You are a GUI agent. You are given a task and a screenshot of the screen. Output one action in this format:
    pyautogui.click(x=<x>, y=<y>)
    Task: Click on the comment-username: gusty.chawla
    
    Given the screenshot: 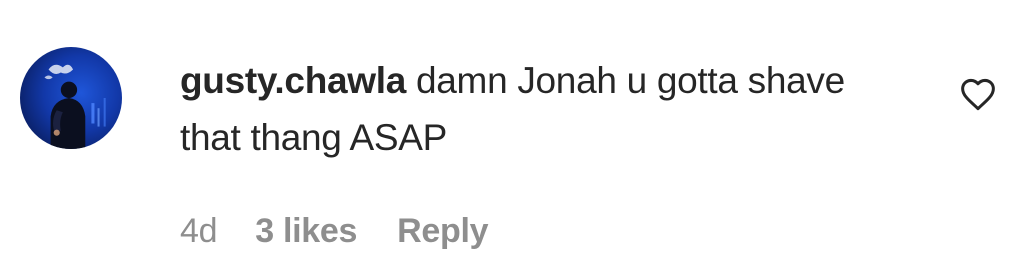 What is the action you would take?
    pyautogui.click(x=293, y=80)
    